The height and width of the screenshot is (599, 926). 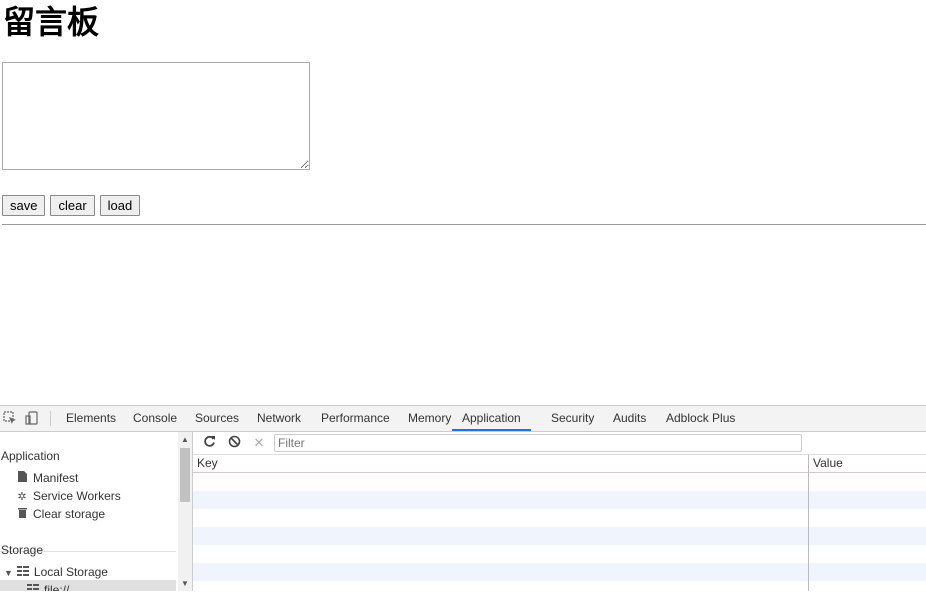 I want to click on table-header: Key Value, so click(x=559, y=464).